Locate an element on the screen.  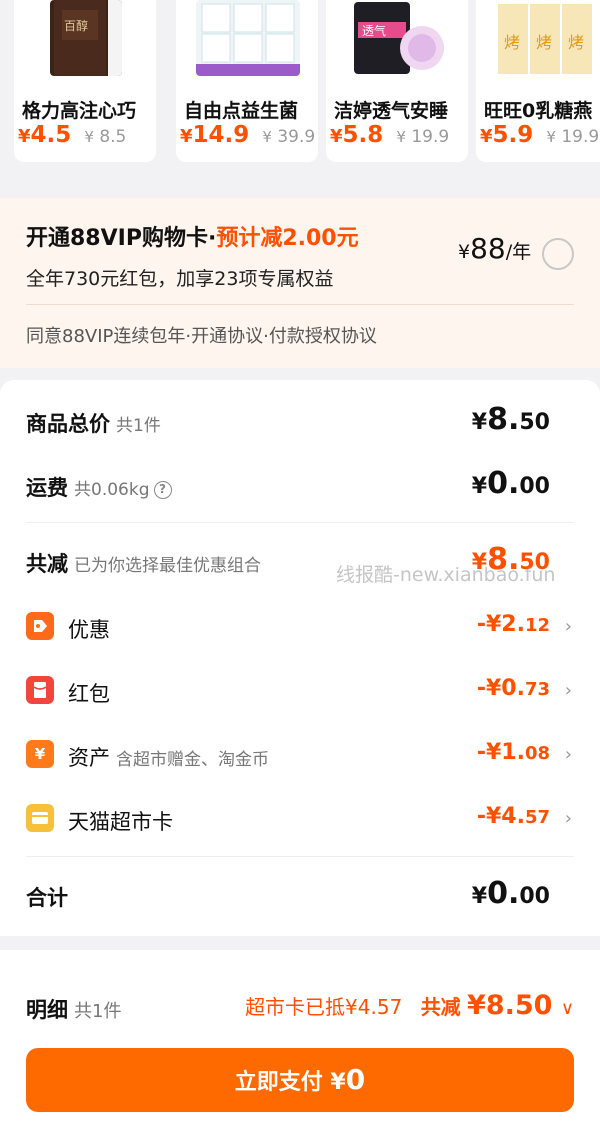
vip-agreement-link: 同意88VIP连续包年·开通协议·付款授权协议 is located at coordinates (201, 335).